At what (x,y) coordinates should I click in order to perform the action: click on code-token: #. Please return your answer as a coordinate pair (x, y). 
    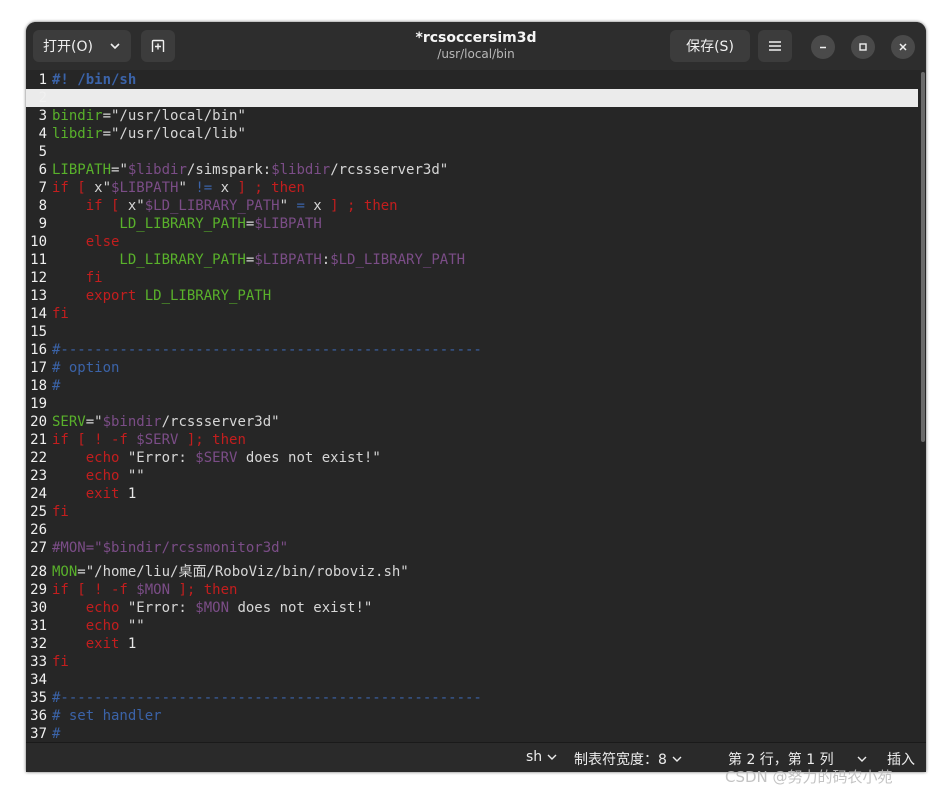
    Looking at the image, I should click on (56, 386).